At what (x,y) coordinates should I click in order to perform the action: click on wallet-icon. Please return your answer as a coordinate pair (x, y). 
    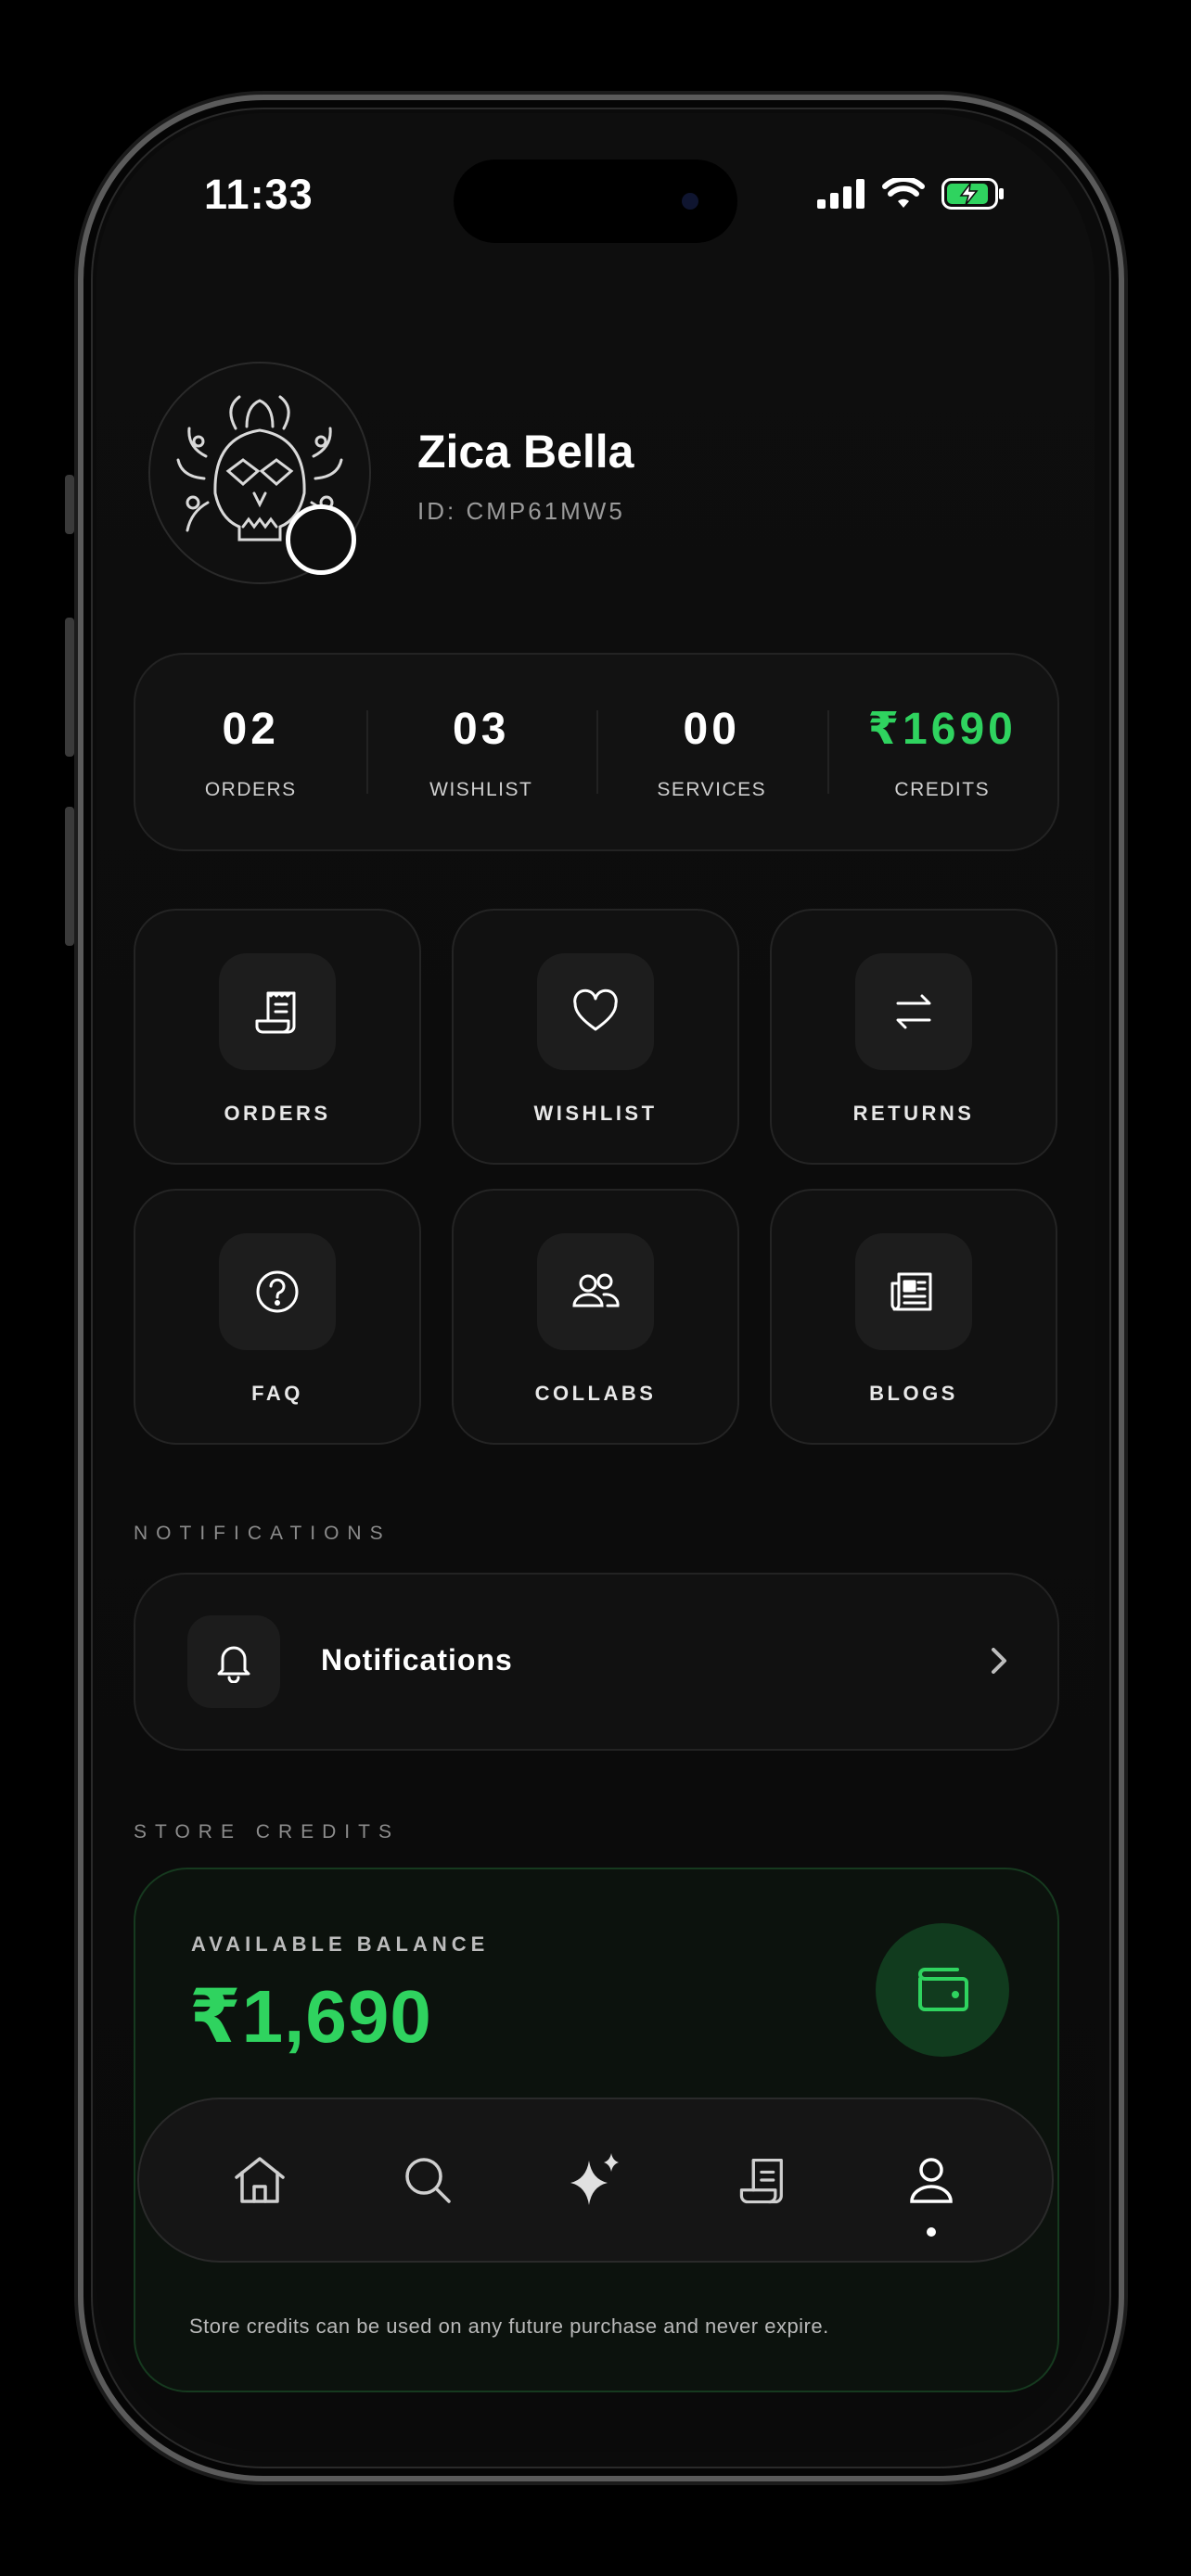
    Looking at the image, I should click on (942, 1990).